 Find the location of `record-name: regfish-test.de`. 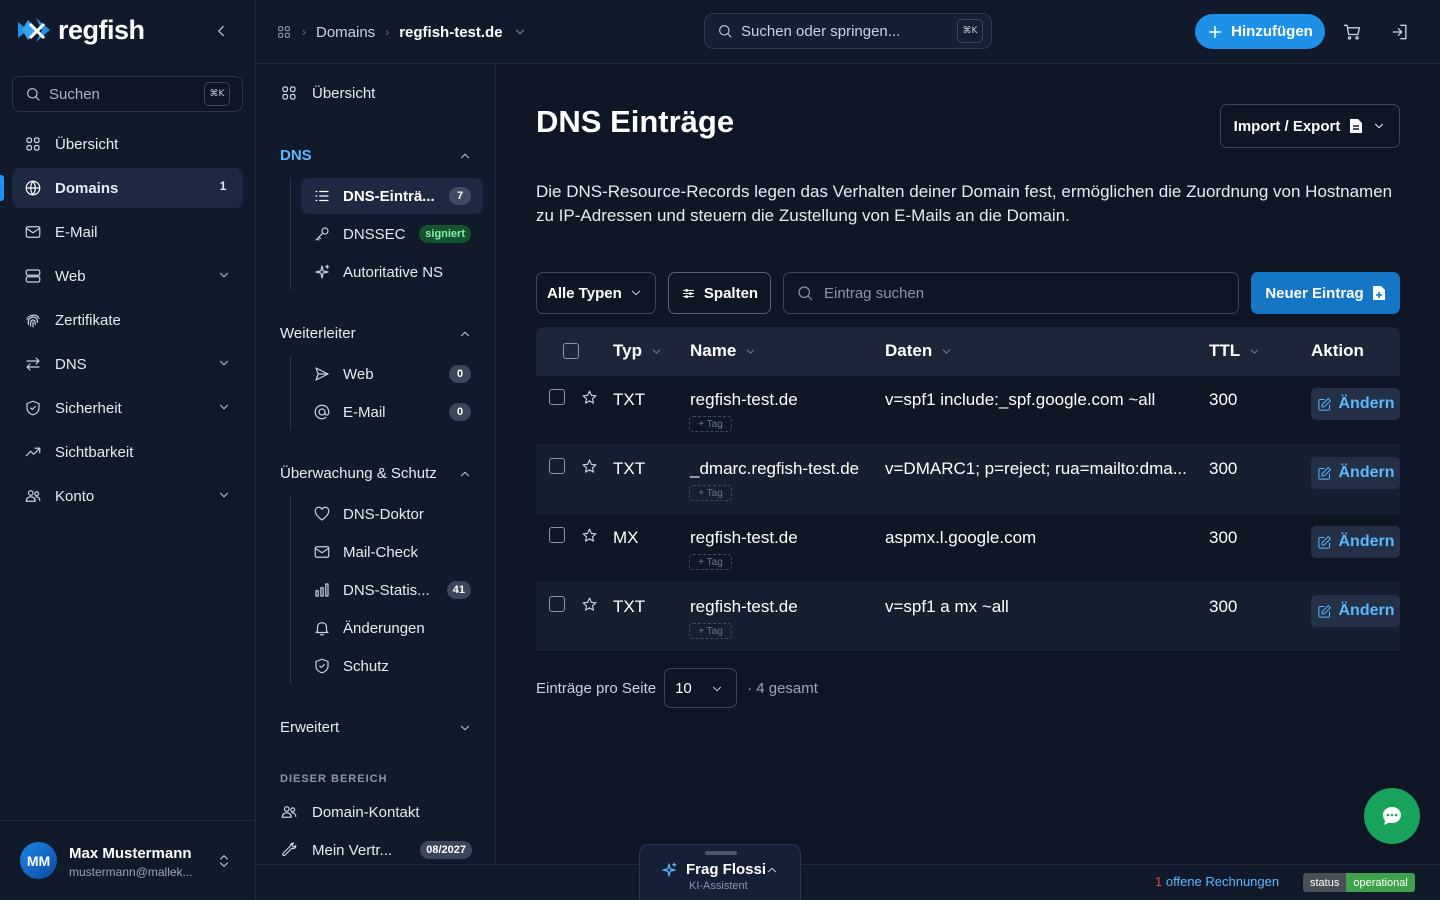

record-name: regfish-test.de is located at coordinates (744, 537).